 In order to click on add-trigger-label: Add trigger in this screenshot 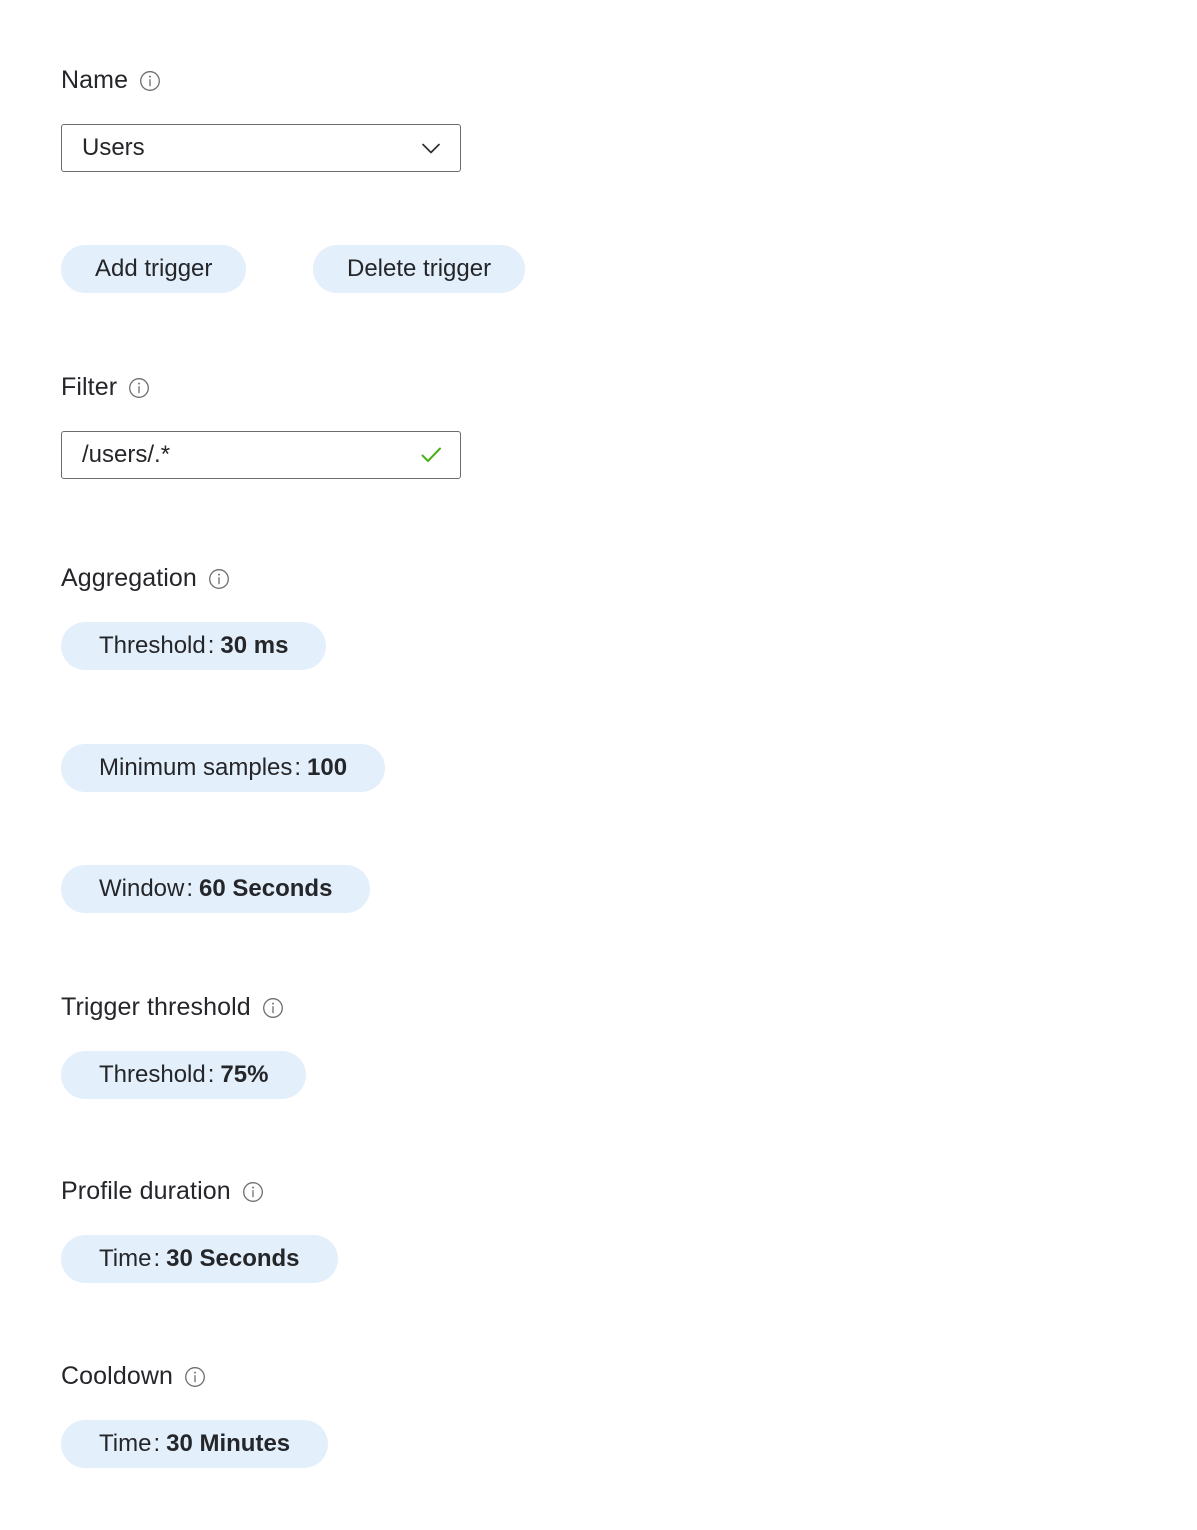, I will do `click(154, 268)`.